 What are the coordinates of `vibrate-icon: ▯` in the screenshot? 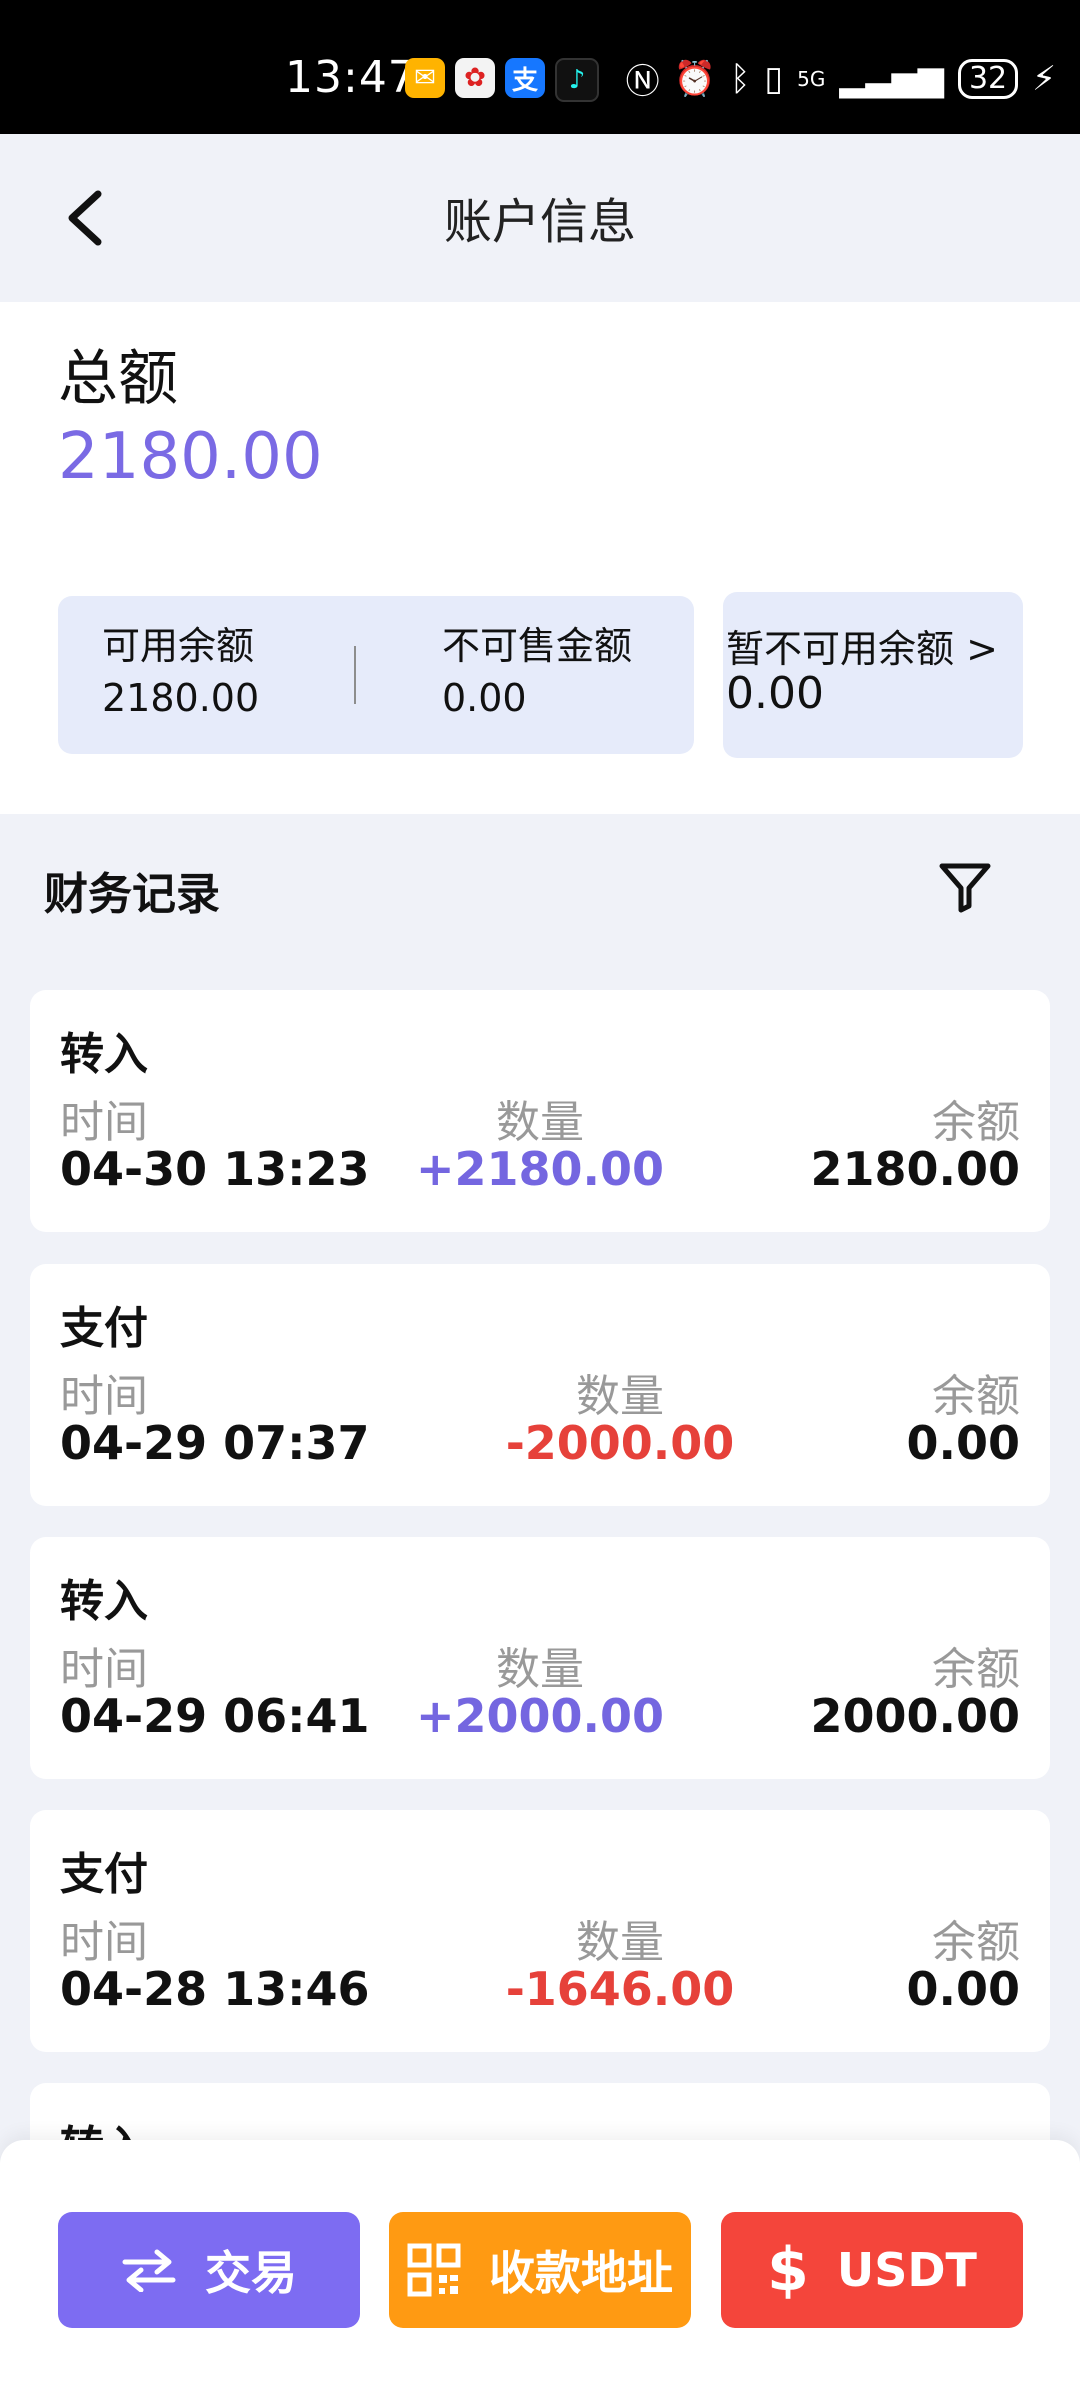 It's located at (774, 78).